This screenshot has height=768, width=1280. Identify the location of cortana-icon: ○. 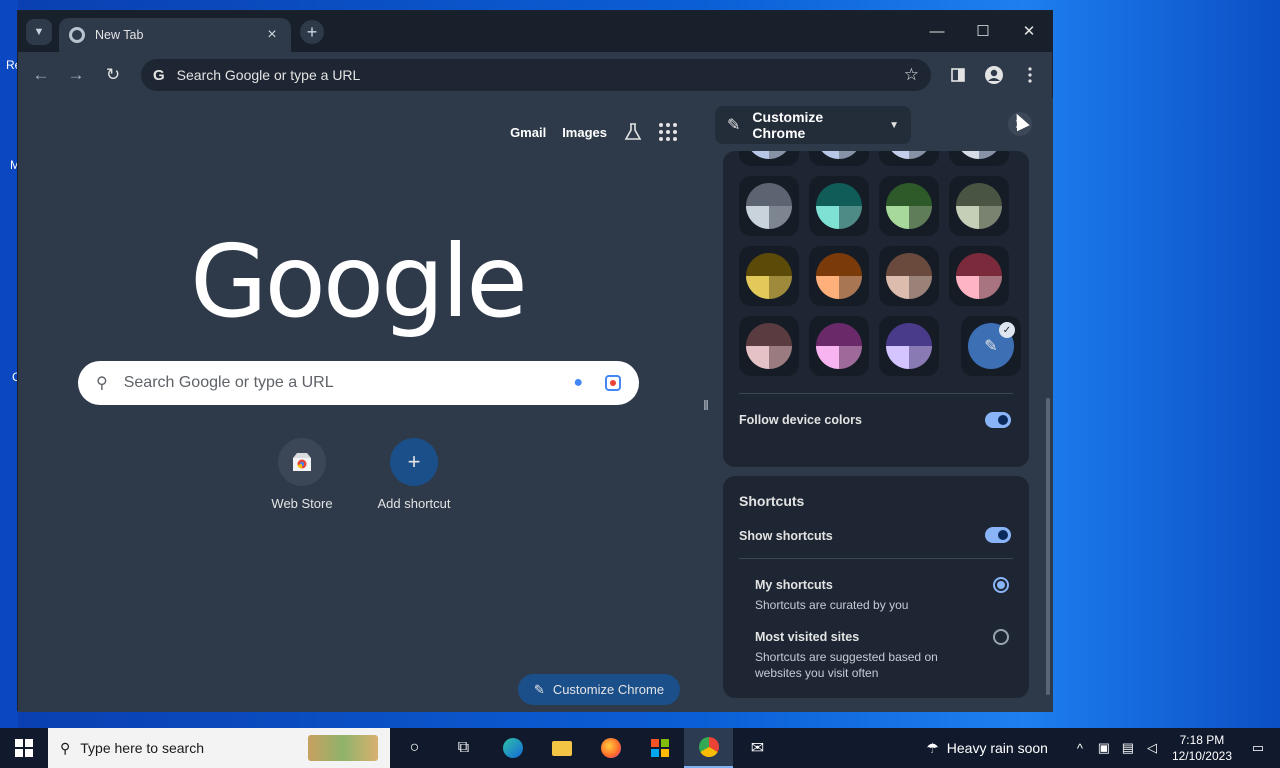
(414, 748).